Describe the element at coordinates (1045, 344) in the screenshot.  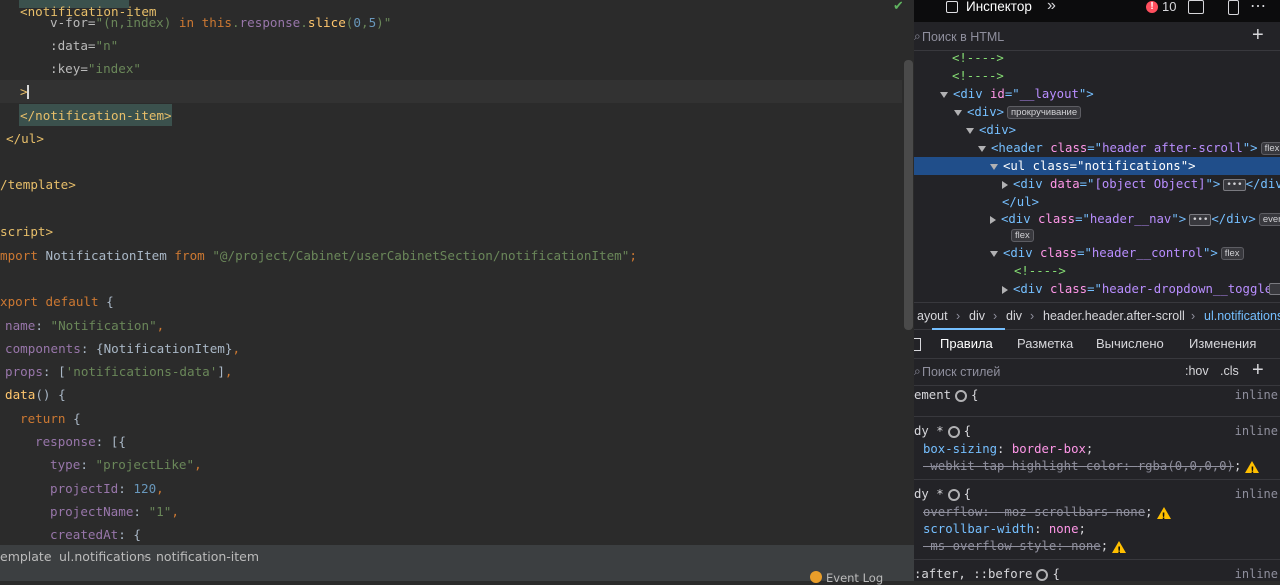
I see `tab-layout: Разметка` at that location.